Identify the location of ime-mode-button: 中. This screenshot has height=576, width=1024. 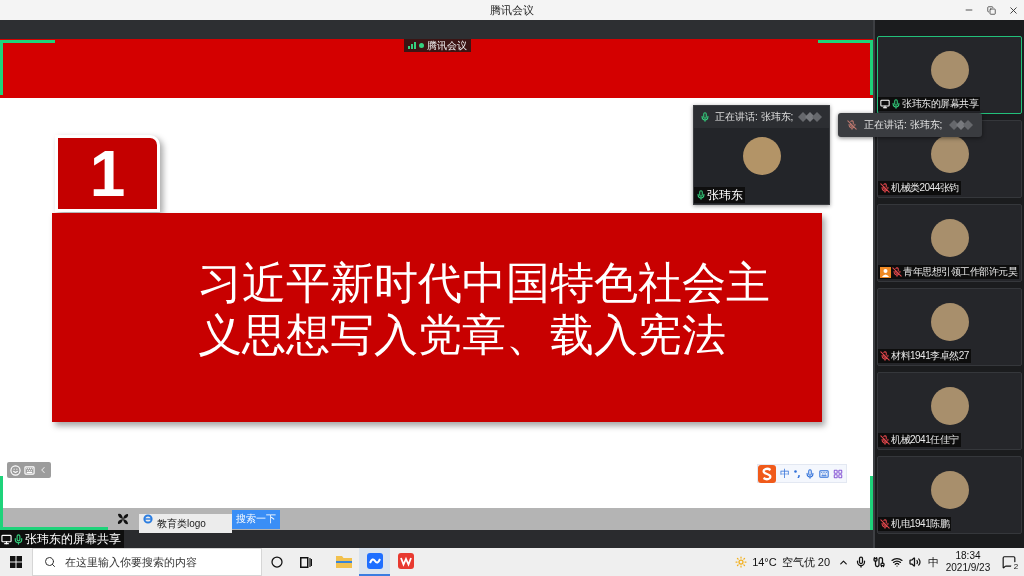
(785, 473).